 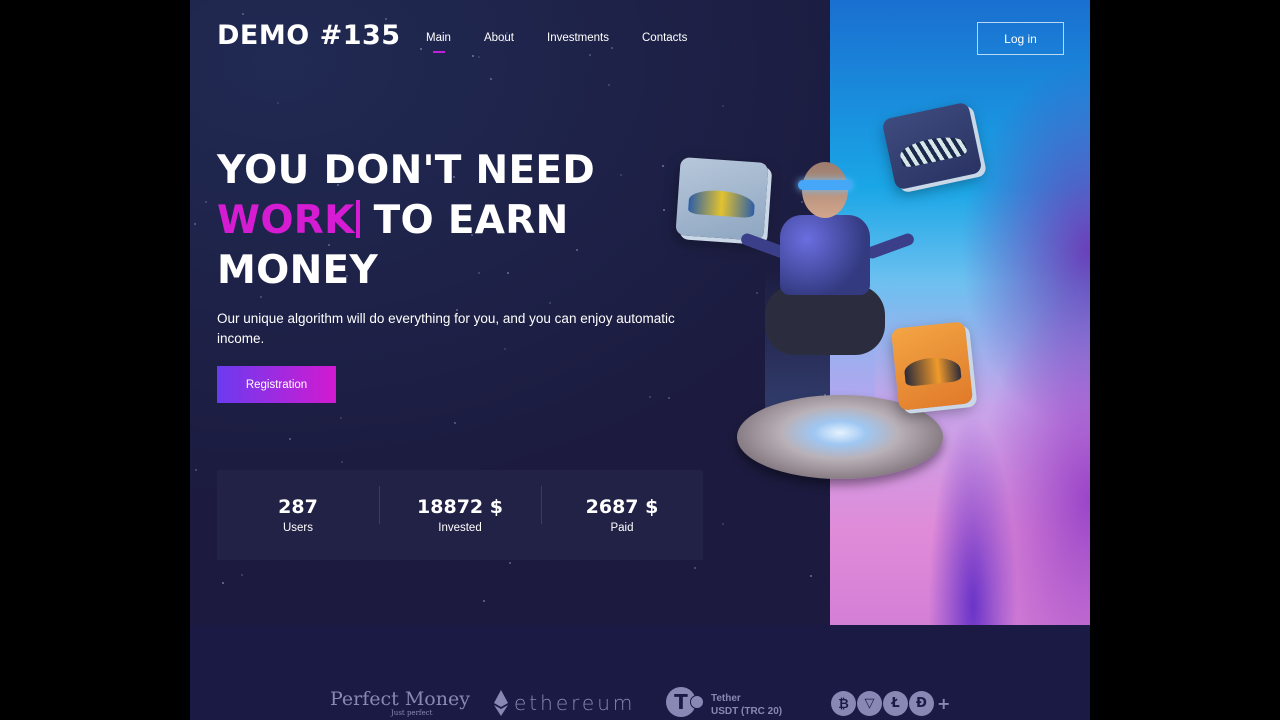 What do you see at coordinates (578, 38) in the screenshot?
I see `nav-investments: Investments` at bounding box center [578, 38].